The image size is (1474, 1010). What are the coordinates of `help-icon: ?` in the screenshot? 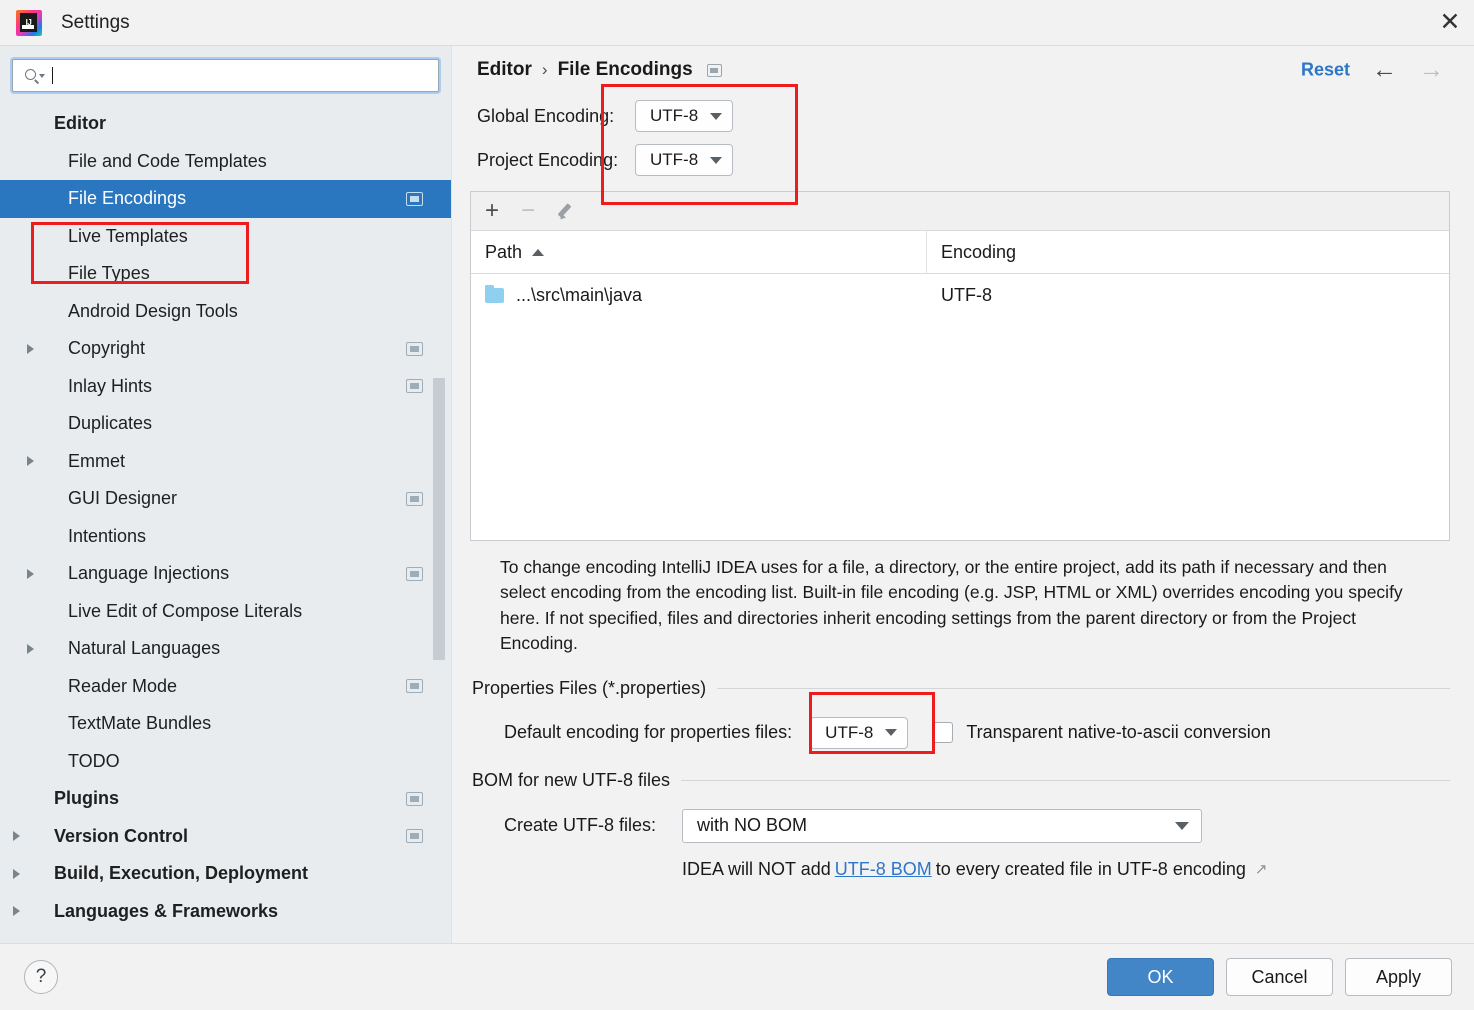 It's located at (41, 977).